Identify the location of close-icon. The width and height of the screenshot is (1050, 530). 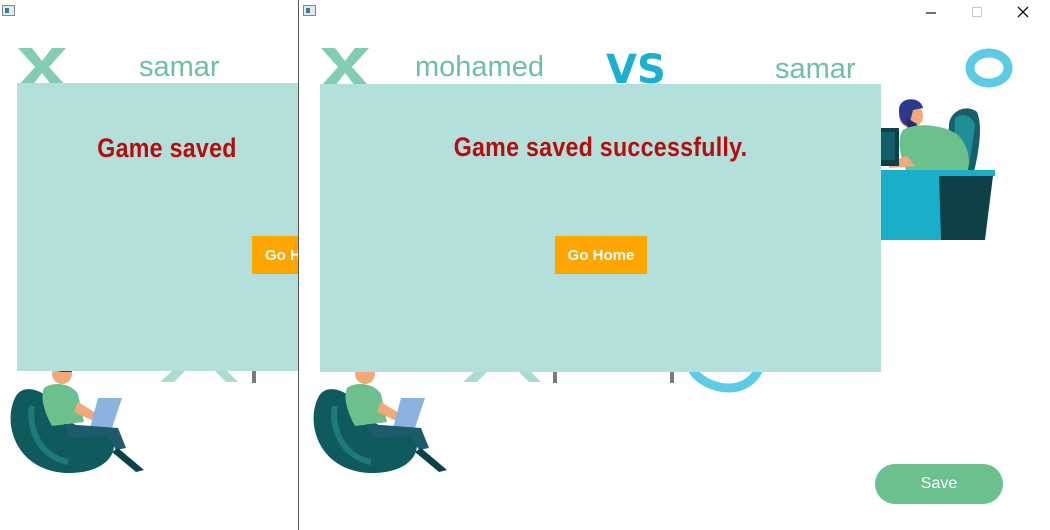
(1023, 12).